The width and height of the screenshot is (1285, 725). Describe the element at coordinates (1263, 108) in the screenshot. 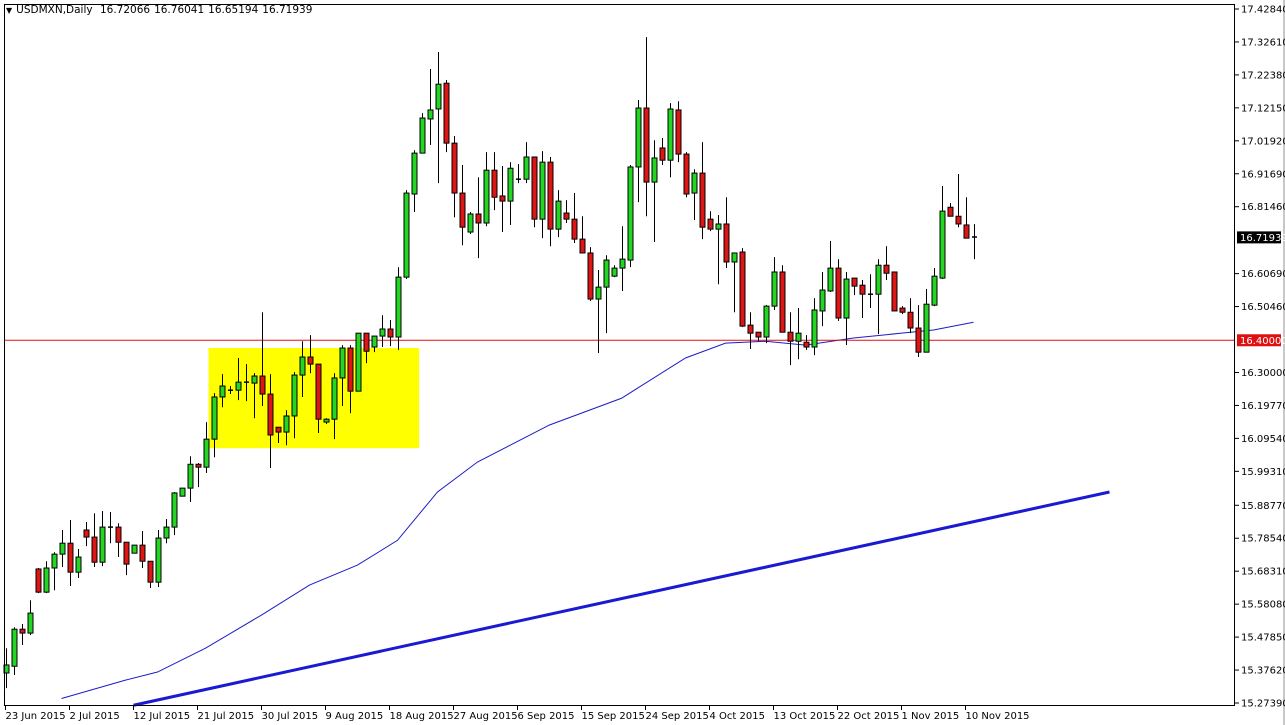

I see `y-tick-label: 17.12150` at that location.